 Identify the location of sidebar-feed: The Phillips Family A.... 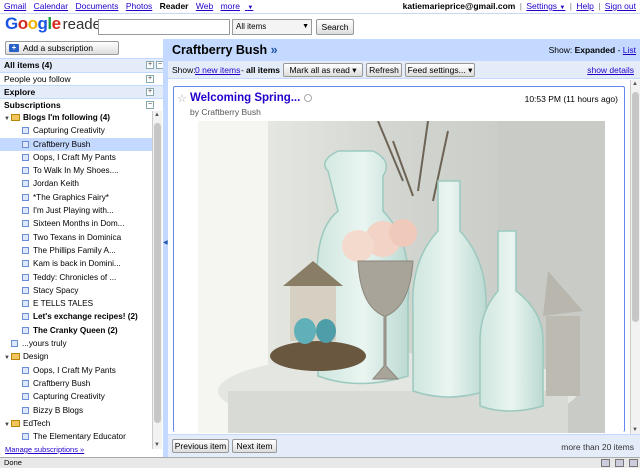
(76, 250).